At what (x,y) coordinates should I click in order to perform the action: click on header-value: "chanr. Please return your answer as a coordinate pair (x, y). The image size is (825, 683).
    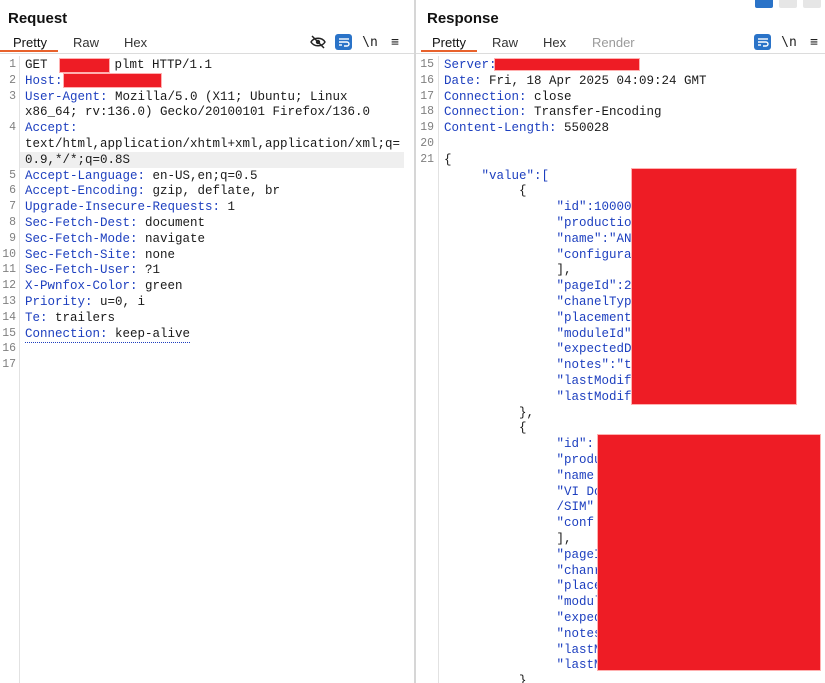
    Looking at the image, I should click on (523, 570).